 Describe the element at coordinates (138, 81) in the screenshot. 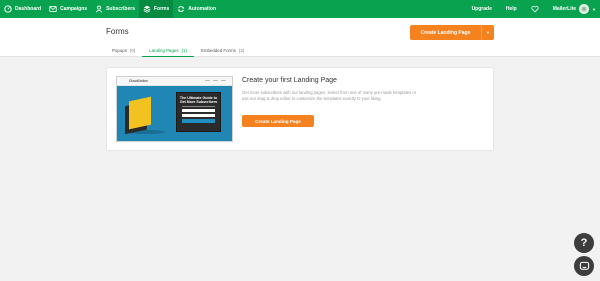

I see `preview-logo: CloudOnline` at that location.